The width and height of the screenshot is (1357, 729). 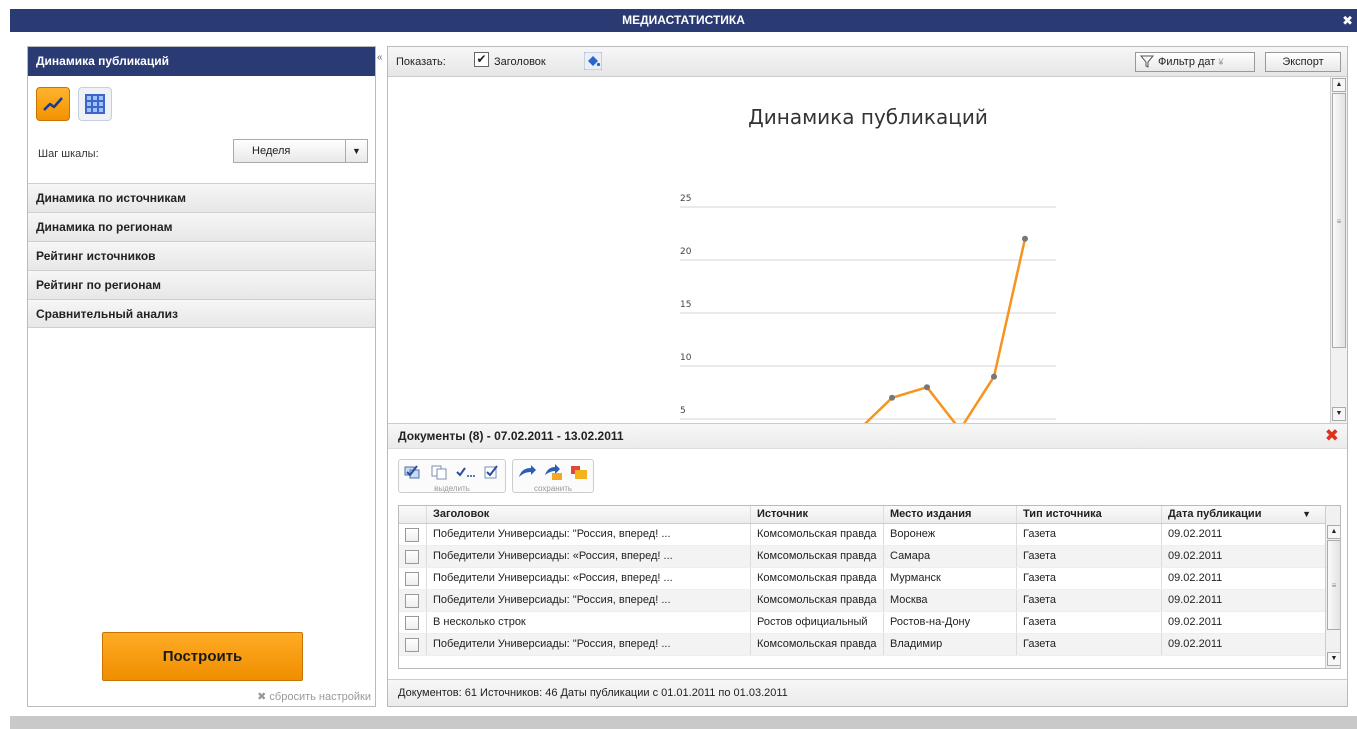 I want to click on build-button: Построить, so click(x=202, y=656).